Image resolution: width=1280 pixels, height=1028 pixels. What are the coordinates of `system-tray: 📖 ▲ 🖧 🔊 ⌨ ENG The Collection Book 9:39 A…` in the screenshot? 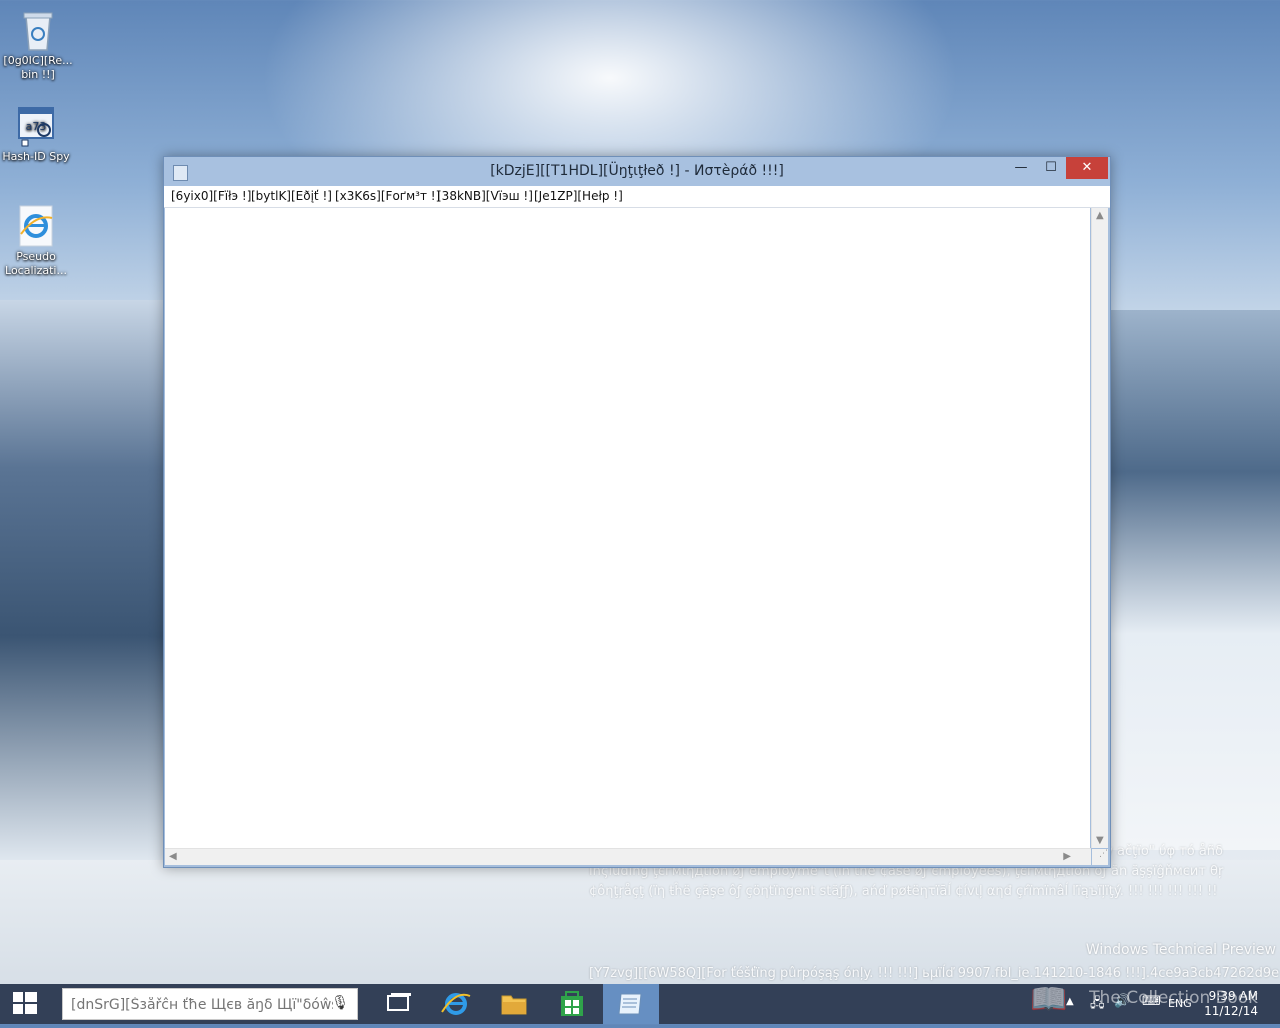 It's located at (1155, 1003).